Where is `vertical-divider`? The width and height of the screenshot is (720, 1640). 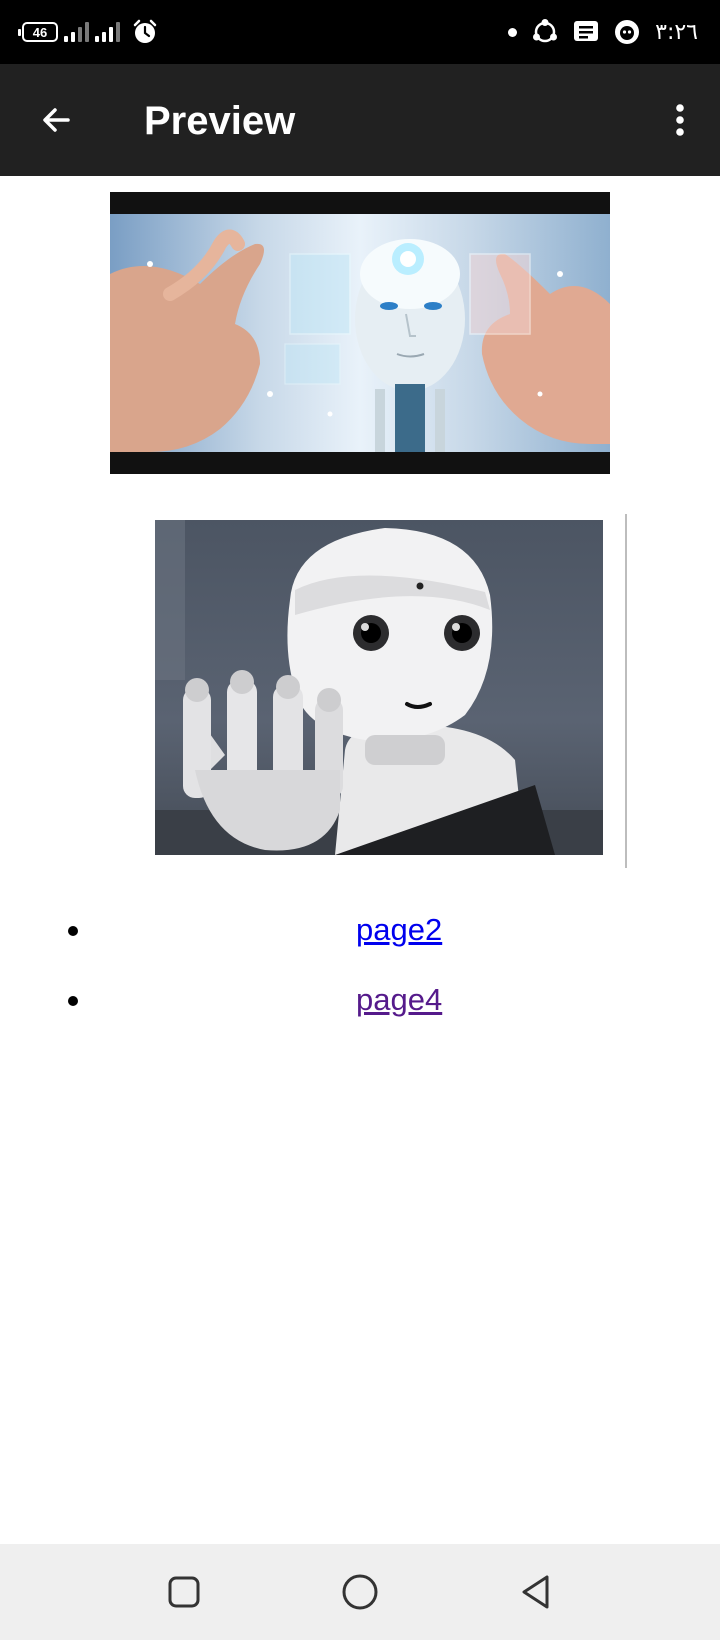 vertical-divider is located at coordinates (626, 691).